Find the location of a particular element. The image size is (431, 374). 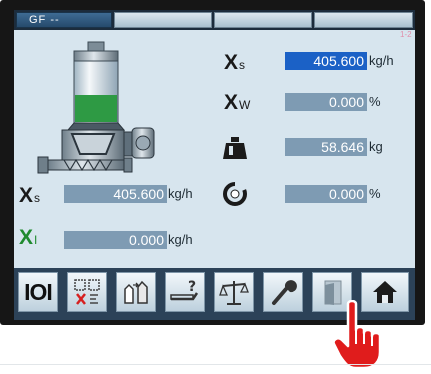

xi-field: 0.000 is located at coordinates (115, 240).